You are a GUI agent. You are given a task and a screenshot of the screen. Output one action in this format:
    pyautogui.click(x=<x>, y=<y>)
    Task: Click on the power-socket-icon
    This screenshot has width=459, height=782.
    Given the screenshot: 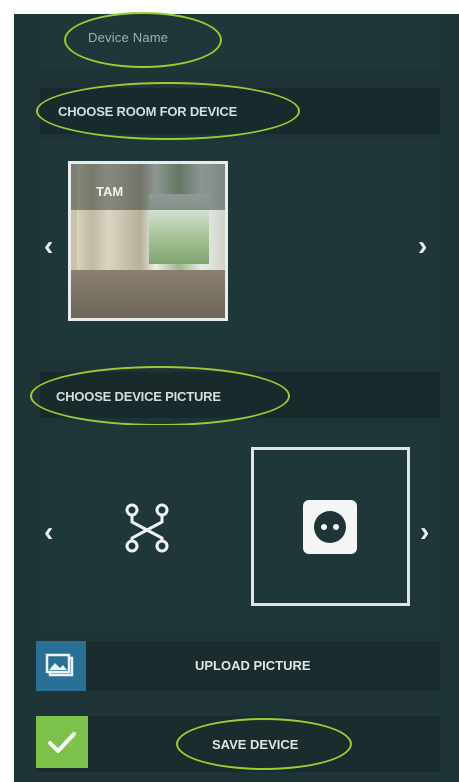 What is the action you would take?
    pyautogui.click(x=330, y=527)
    